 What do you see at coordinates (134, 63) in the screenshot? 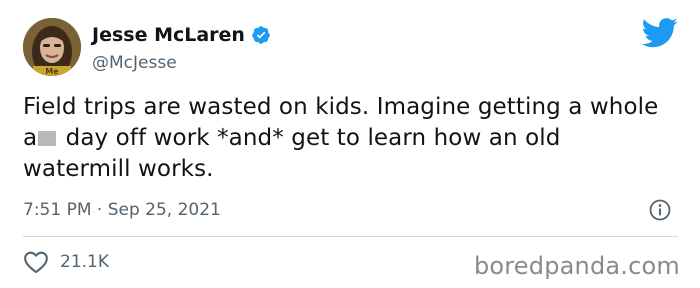
I see `author-handle: @McJesse` at bounding box center [134, 63].